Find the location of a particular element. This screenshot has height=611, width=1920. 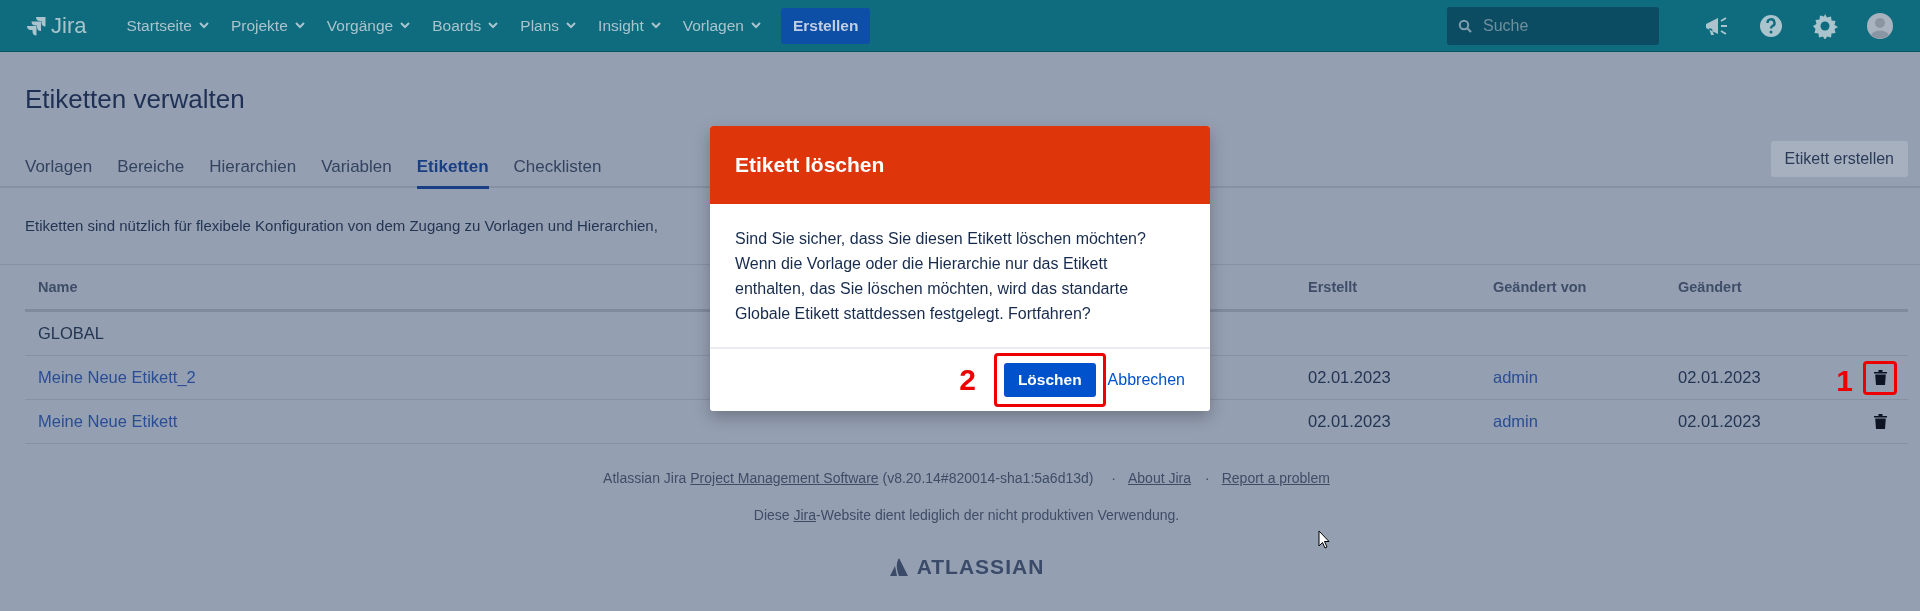

nav-menu-item: Vorgänge is located at coordinates (368, 25).